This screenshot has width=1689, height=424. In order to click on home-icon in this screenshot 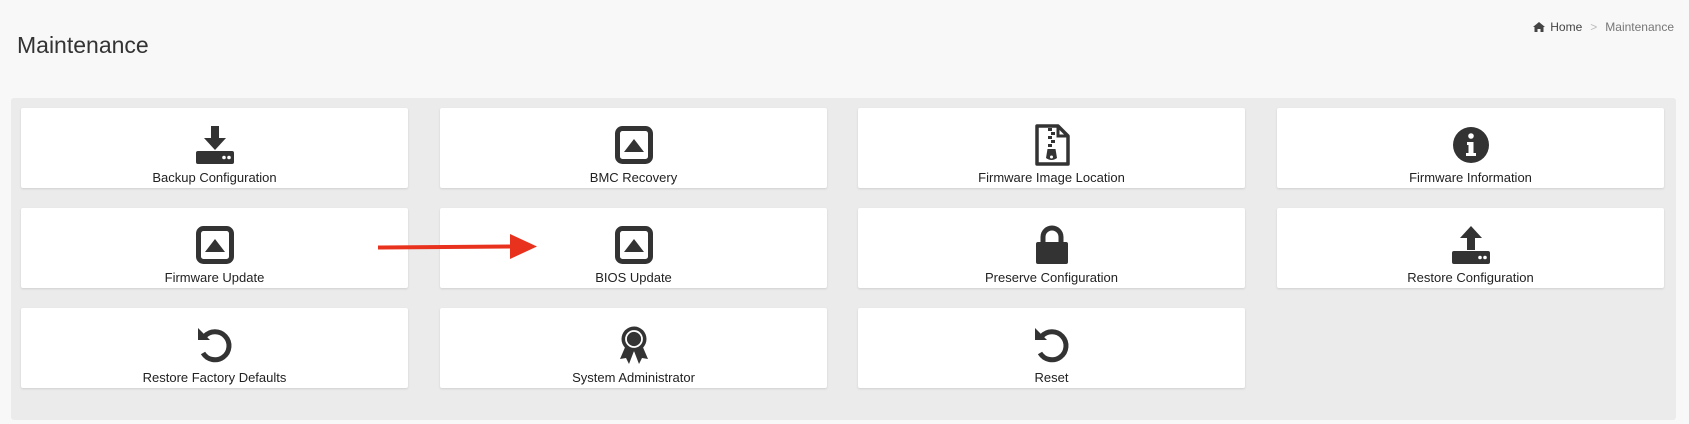, I will do `click(1539, 27)`.